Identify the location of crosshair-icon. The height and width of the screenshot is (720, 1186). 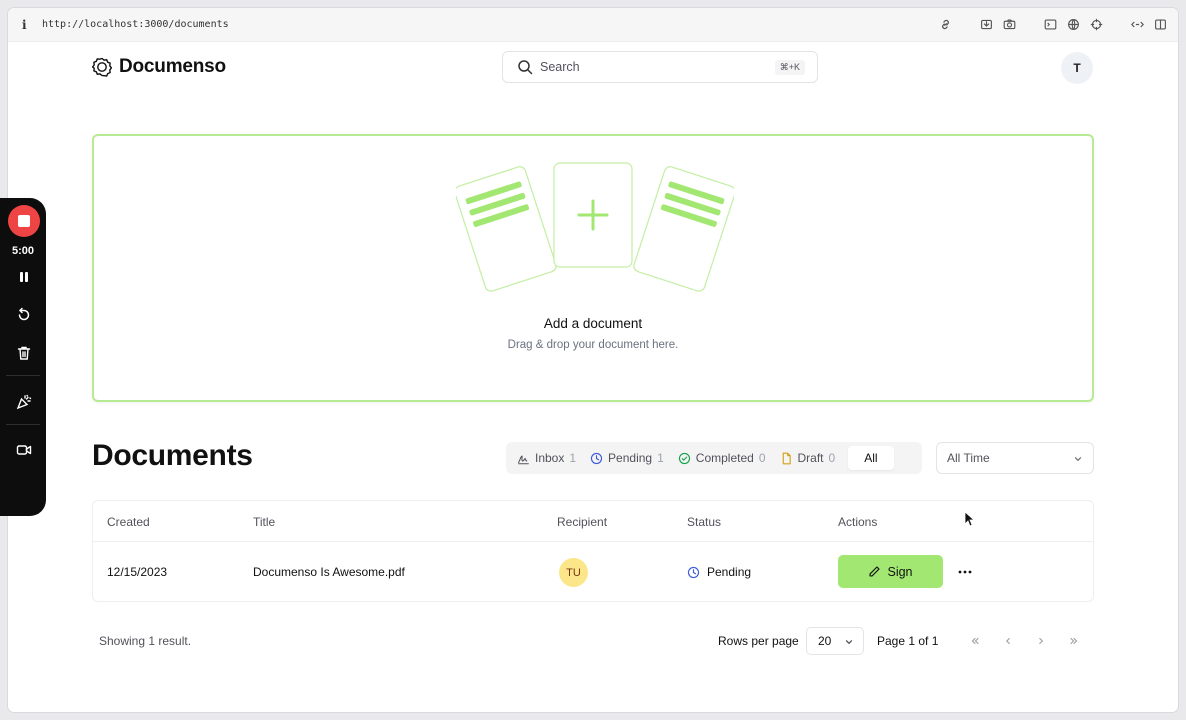
(1096, 24).